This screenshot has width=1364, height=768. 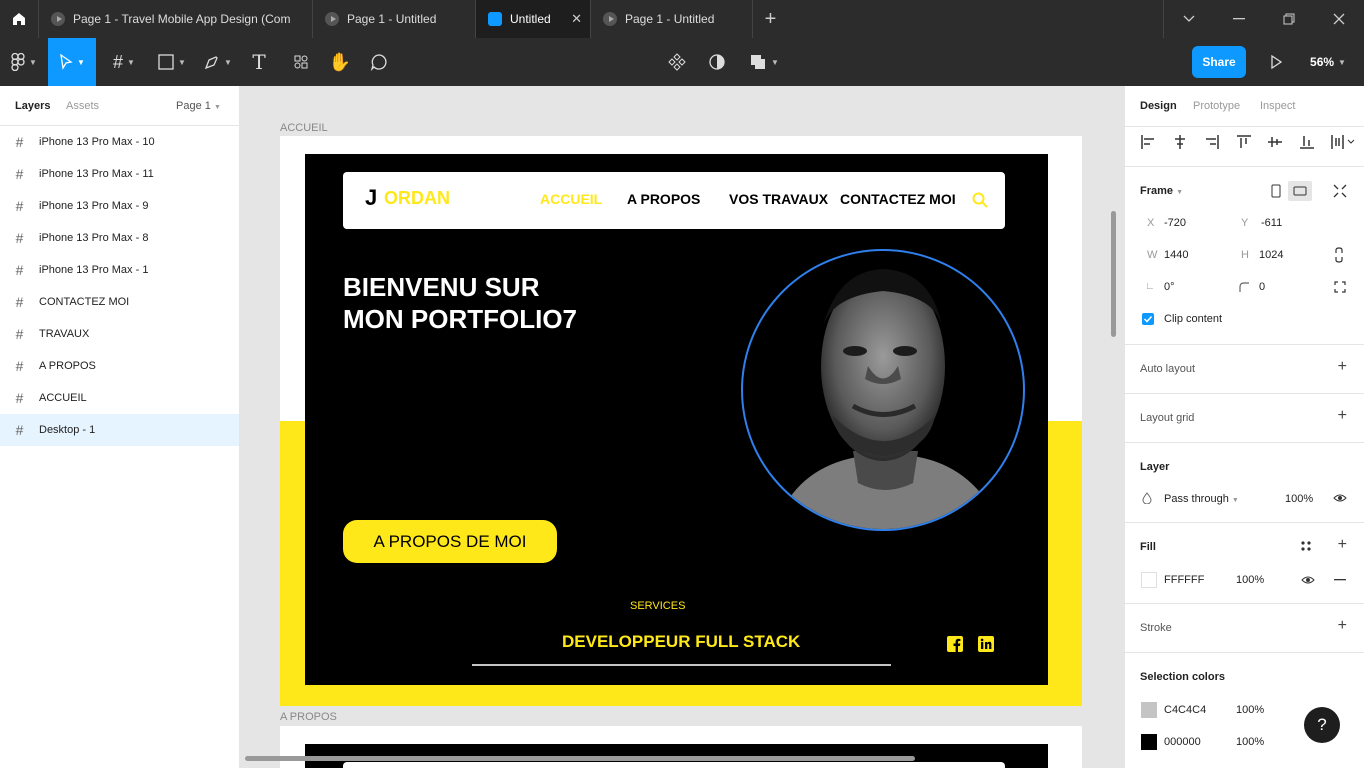 I want to click on selection-color-hex: C4C4C4, so click(x=1185, y=710).